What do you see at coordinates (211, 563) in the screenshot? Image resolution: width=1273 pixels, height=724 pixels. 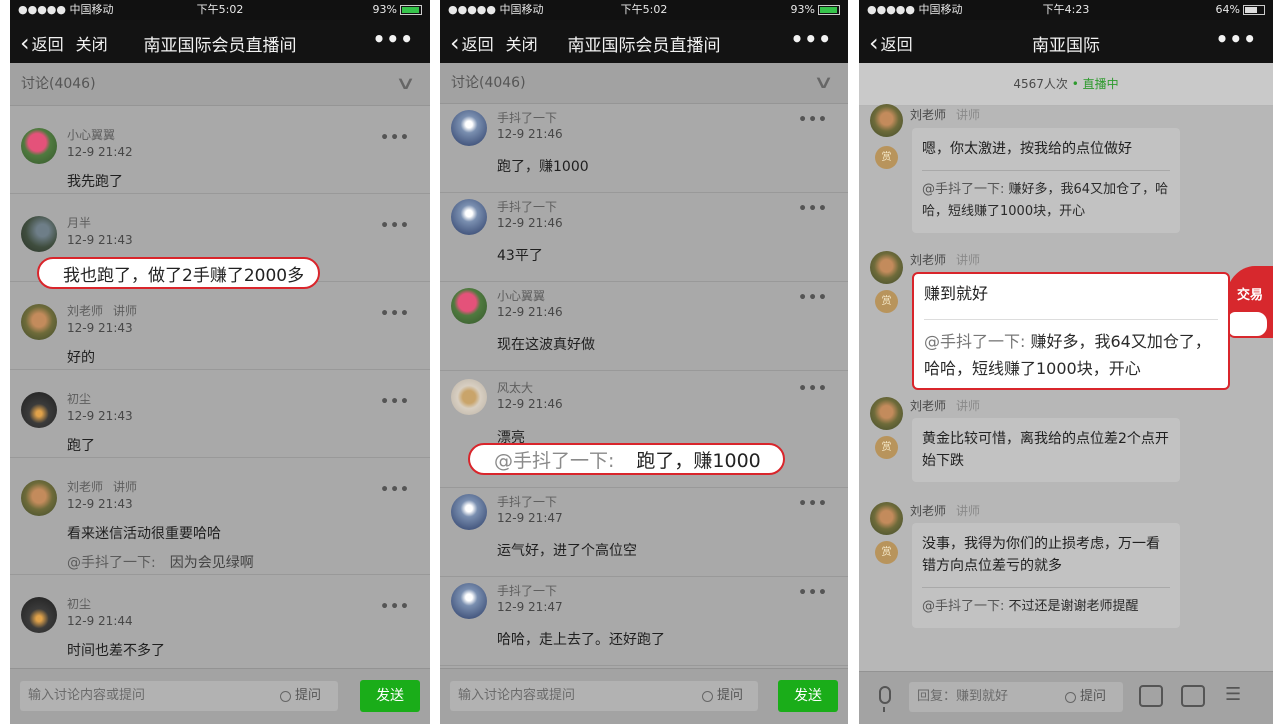 I see `reply-content: 因为会见绿啊` at bounding box center [211, 563].